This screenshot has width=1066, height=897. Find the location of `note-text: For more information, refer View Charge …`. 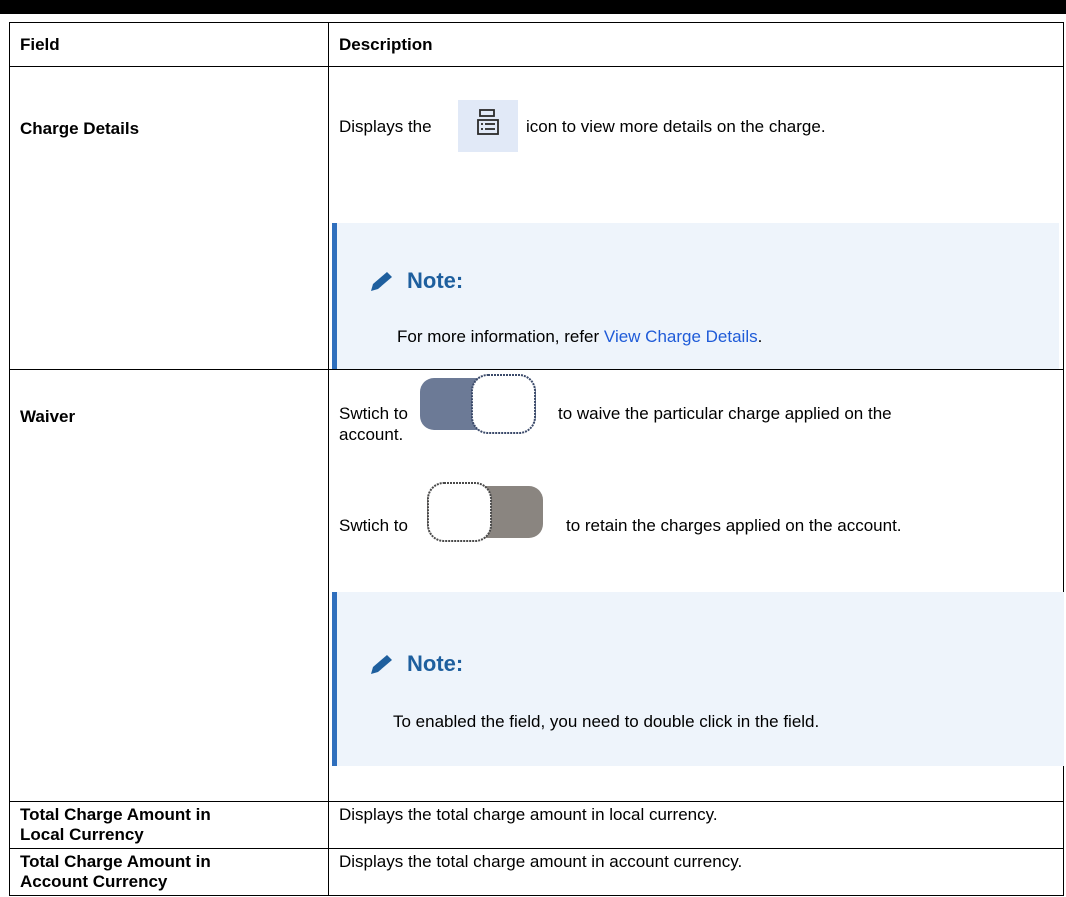

note-text: For more information, refer View Charge … is located at coordinates (580, 336).